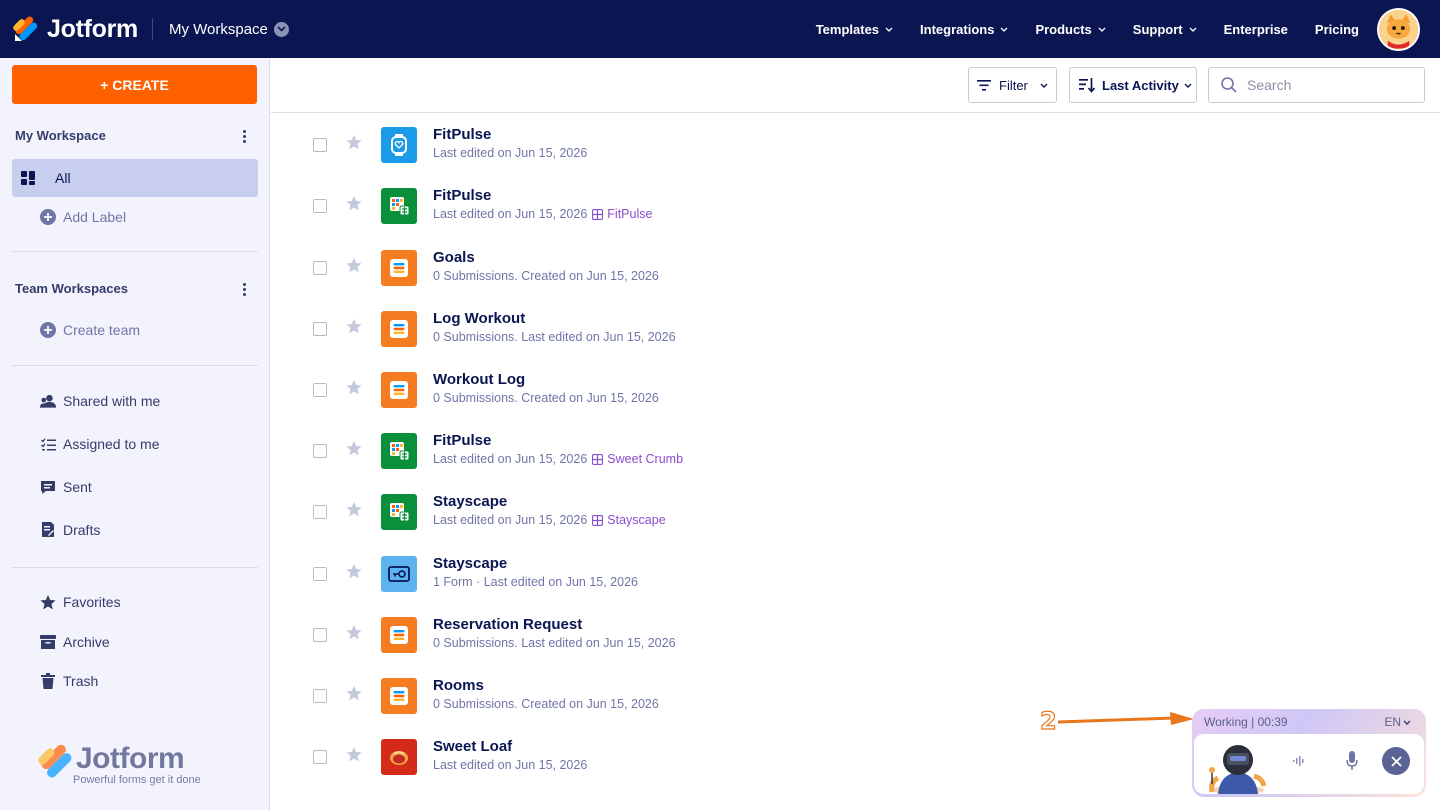  What do you see at coordinates (28, 178) in the screenshot?
I see `grid-icon` at bounding box center [28, 178].